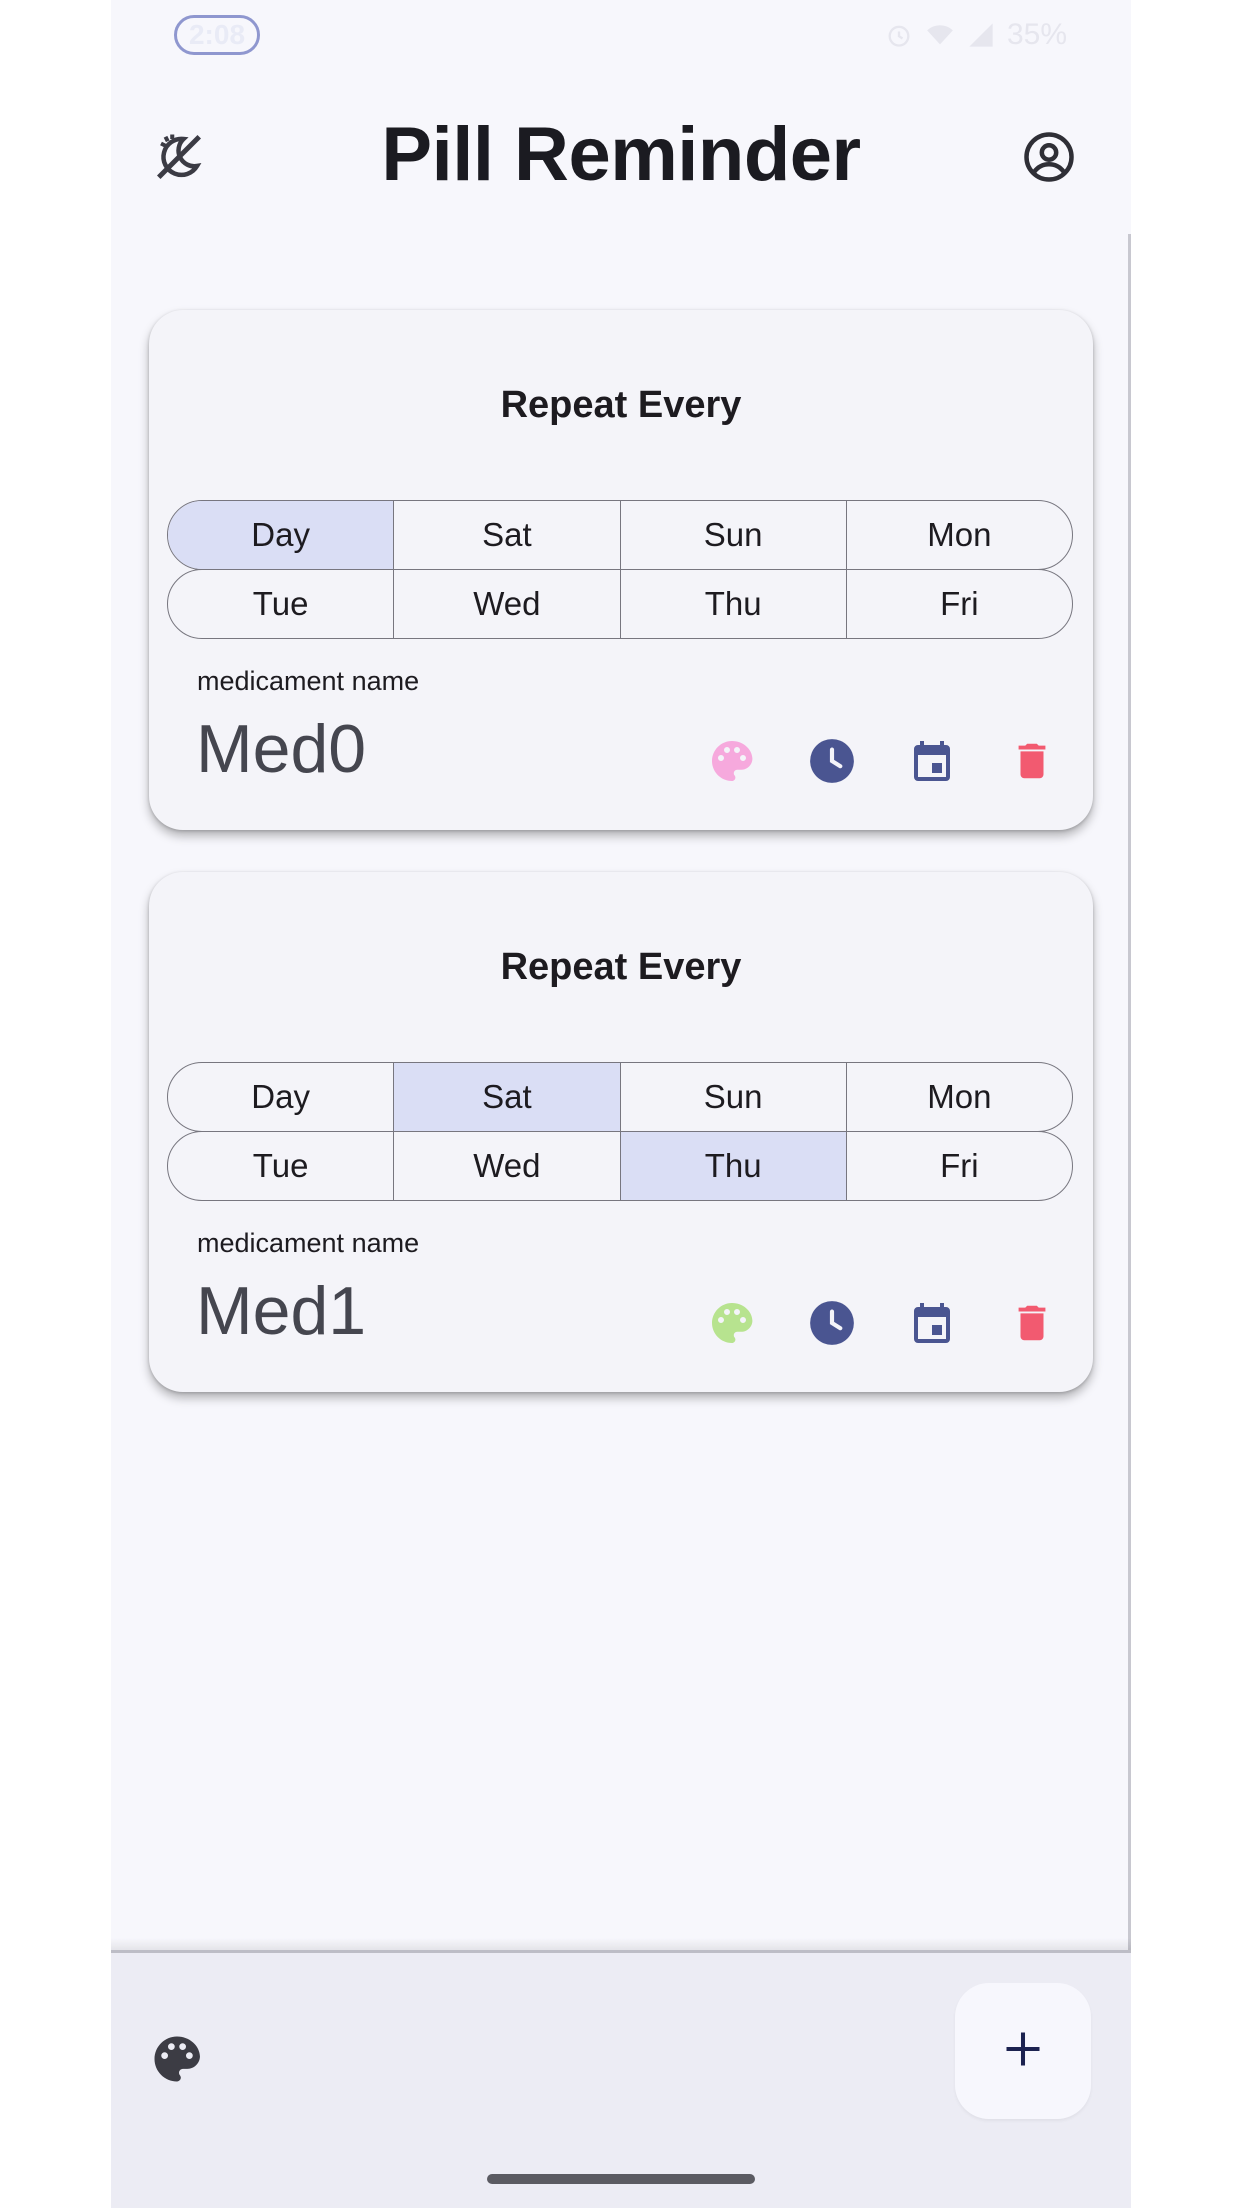 This screenshot has height=2208, width=1242. I want to click on alarm-icon, so click(899, 35).